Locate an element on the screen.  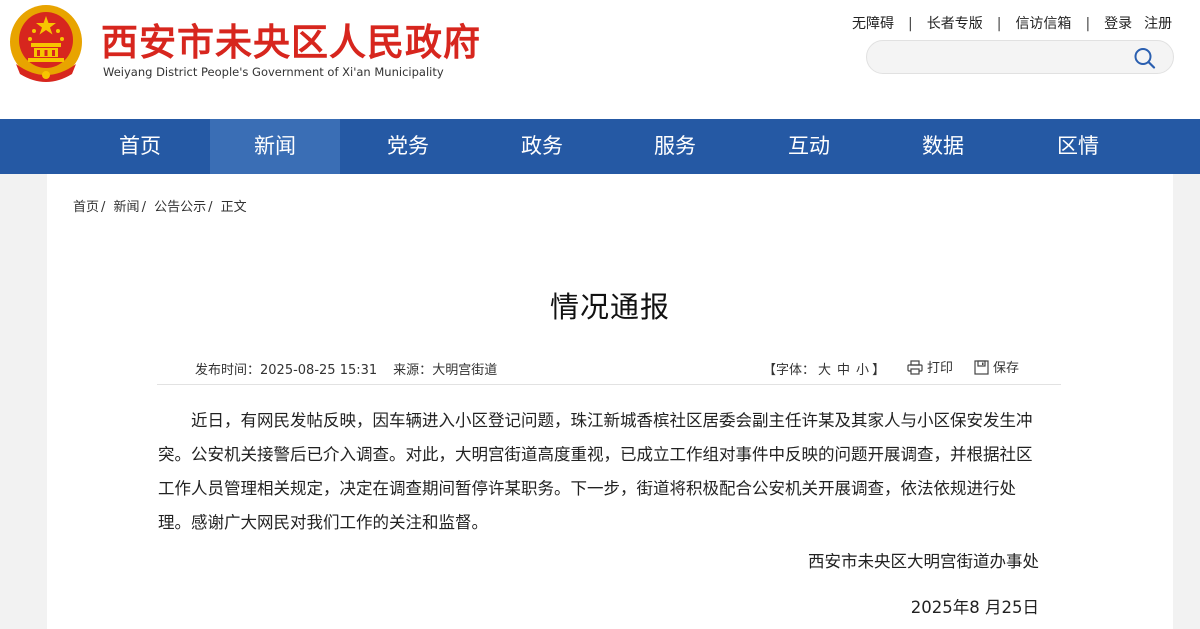
petition-mailbox-link: 信访信箱 is located at coordinates (1043, 24).